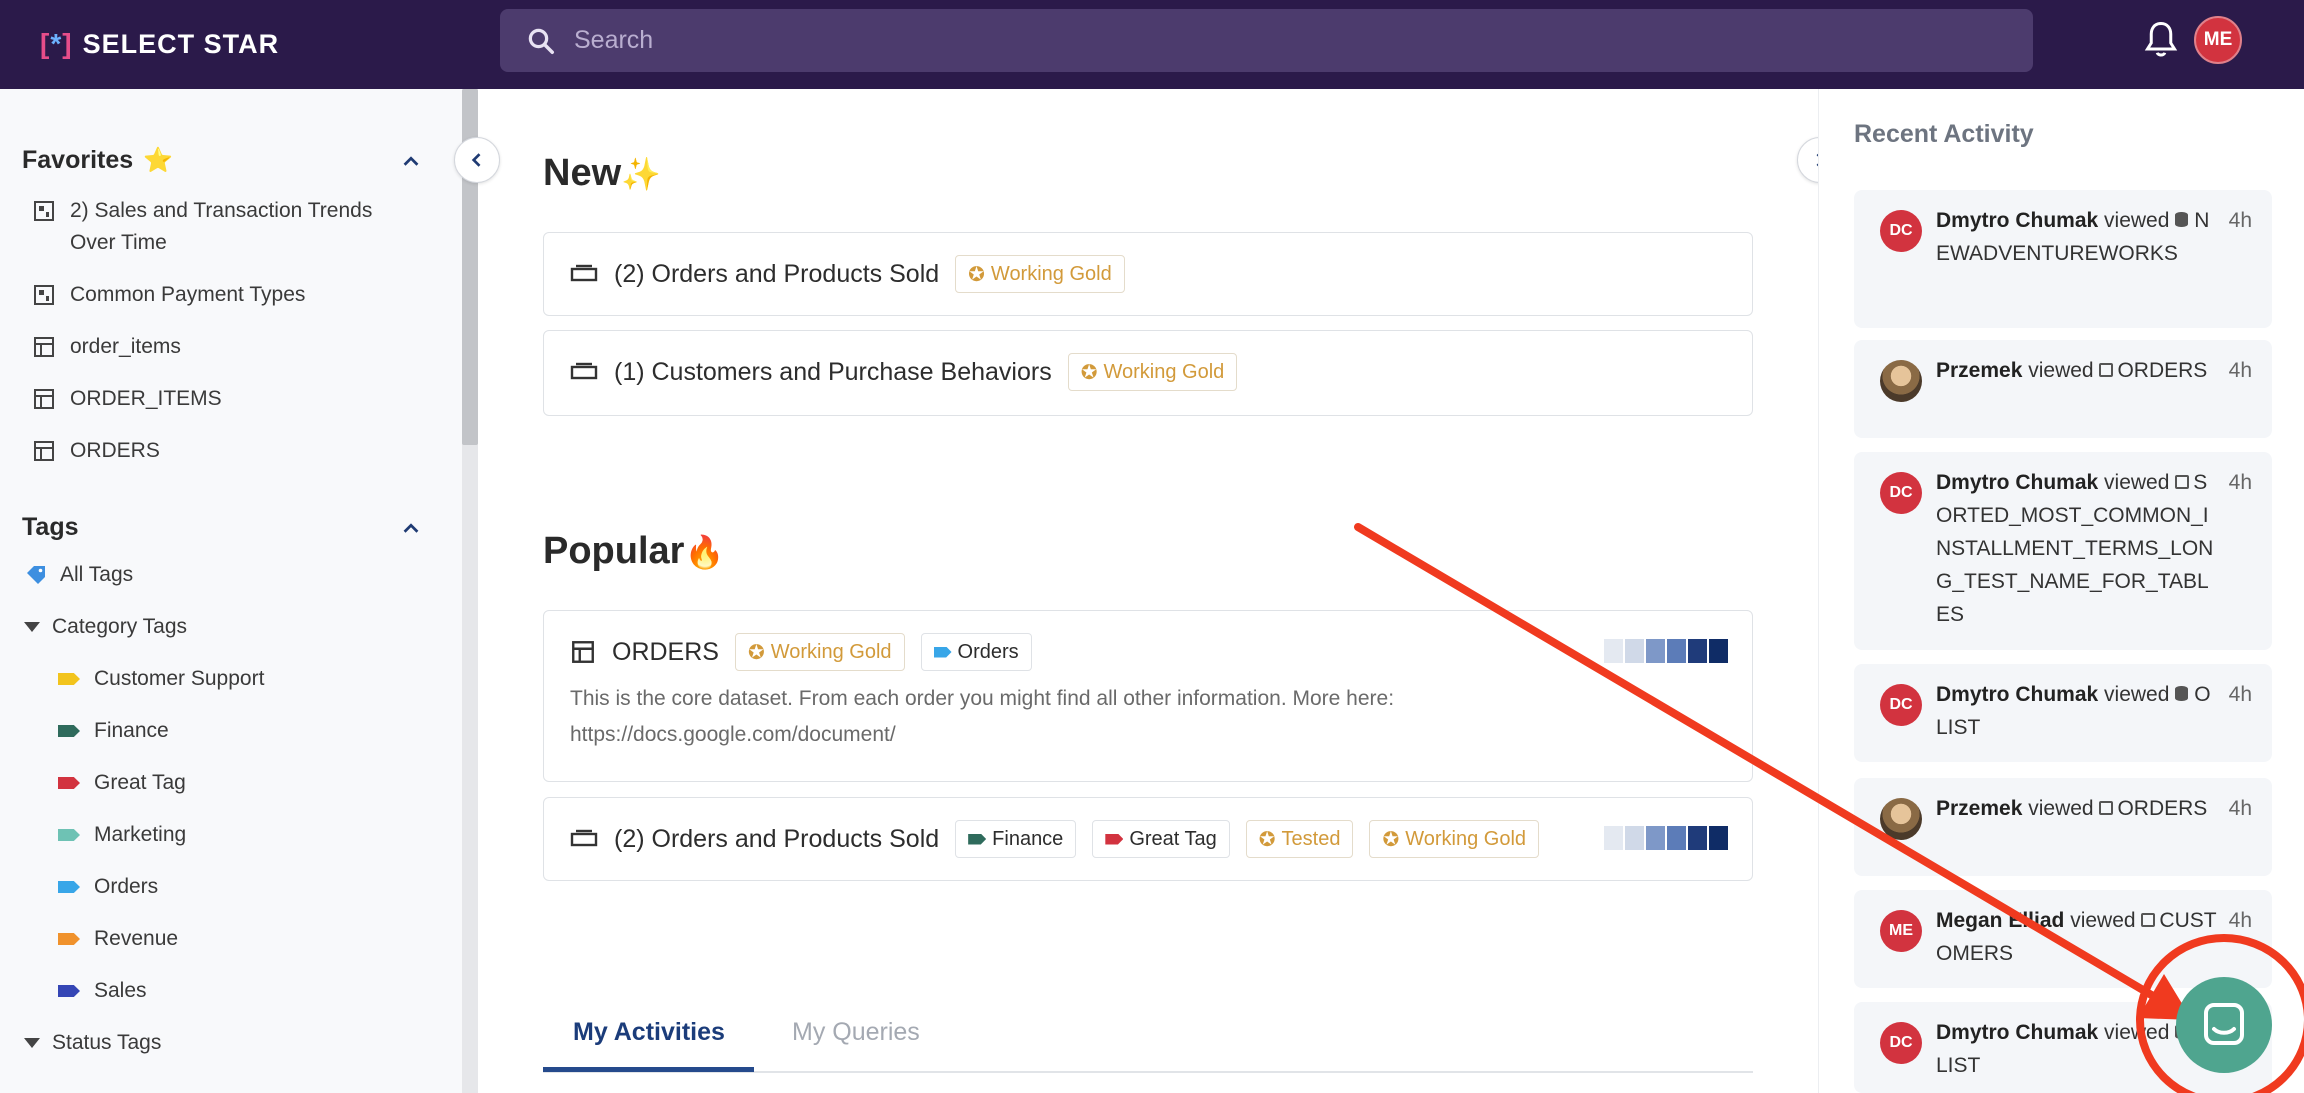 Image resolution: width=2304 pixels, height=1093 pixels. What do you see at coordinates (648, 1069) in the screenshot?
I see `active-tab-indicator` at bounding box center [648, 1069].